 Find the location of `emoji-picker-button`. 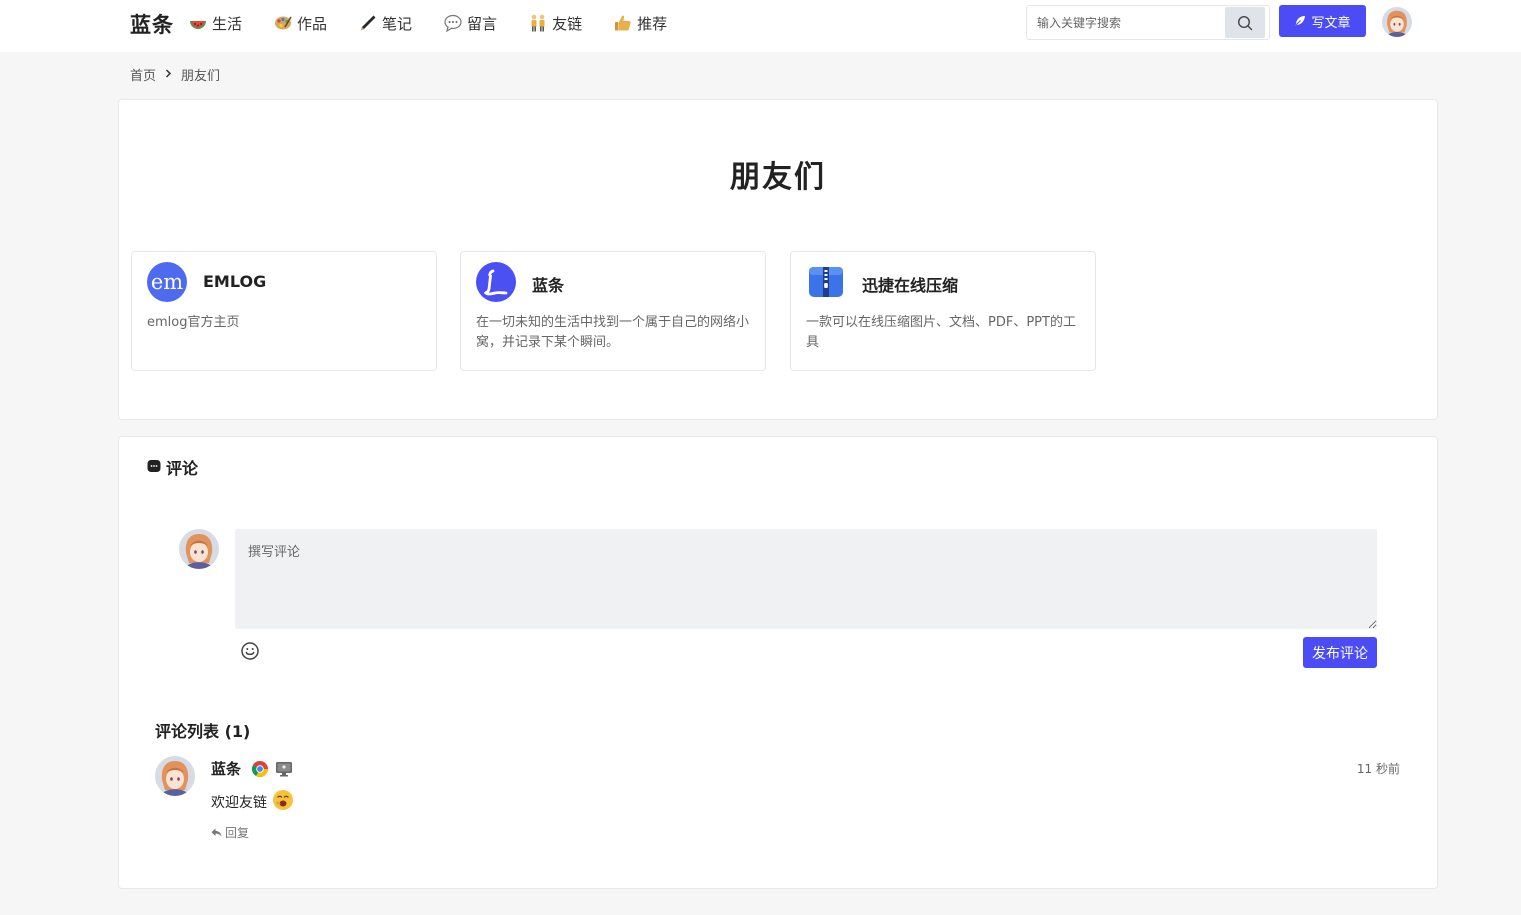

emoji-picker-button is located at coordinates (250, 651).